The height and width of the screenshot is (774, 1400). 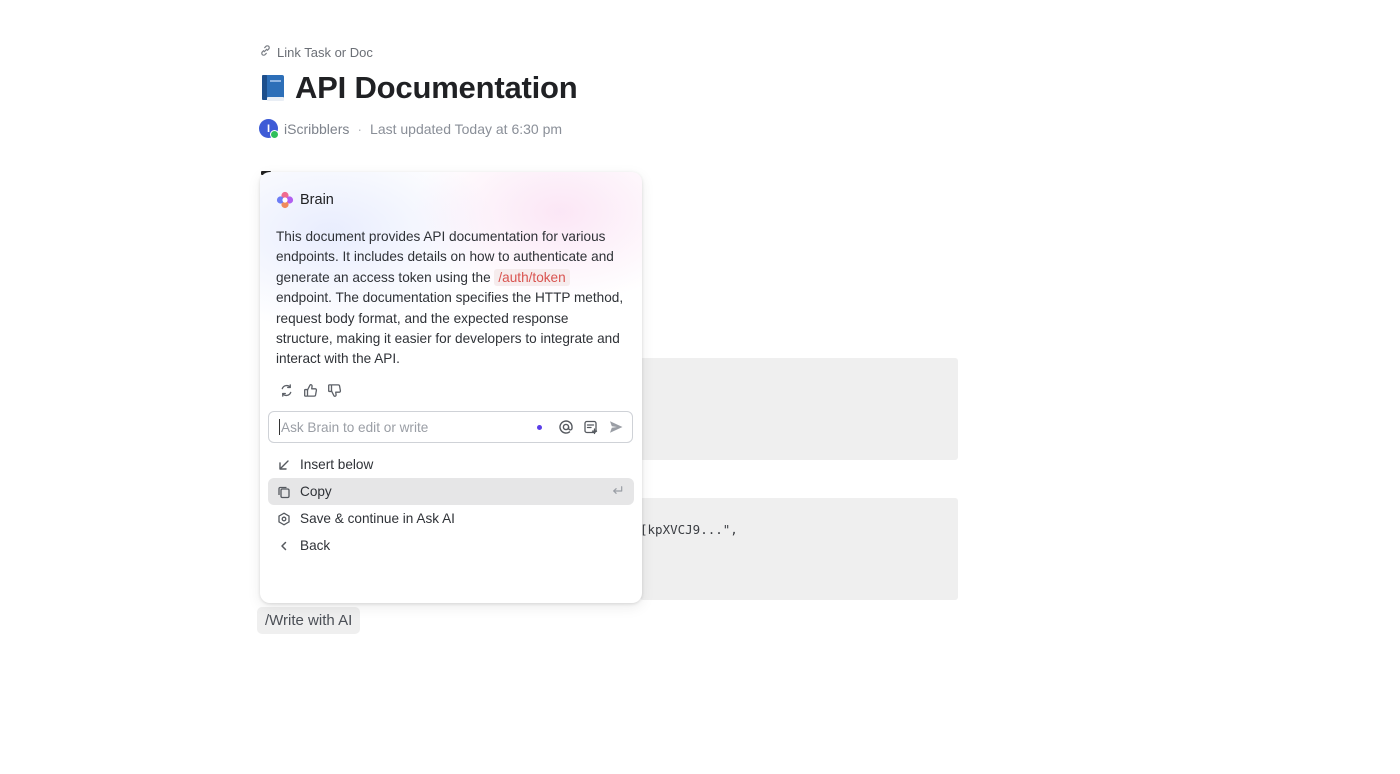 I want to click on menu-item-copy: Copy, so click(x=451, y=491).